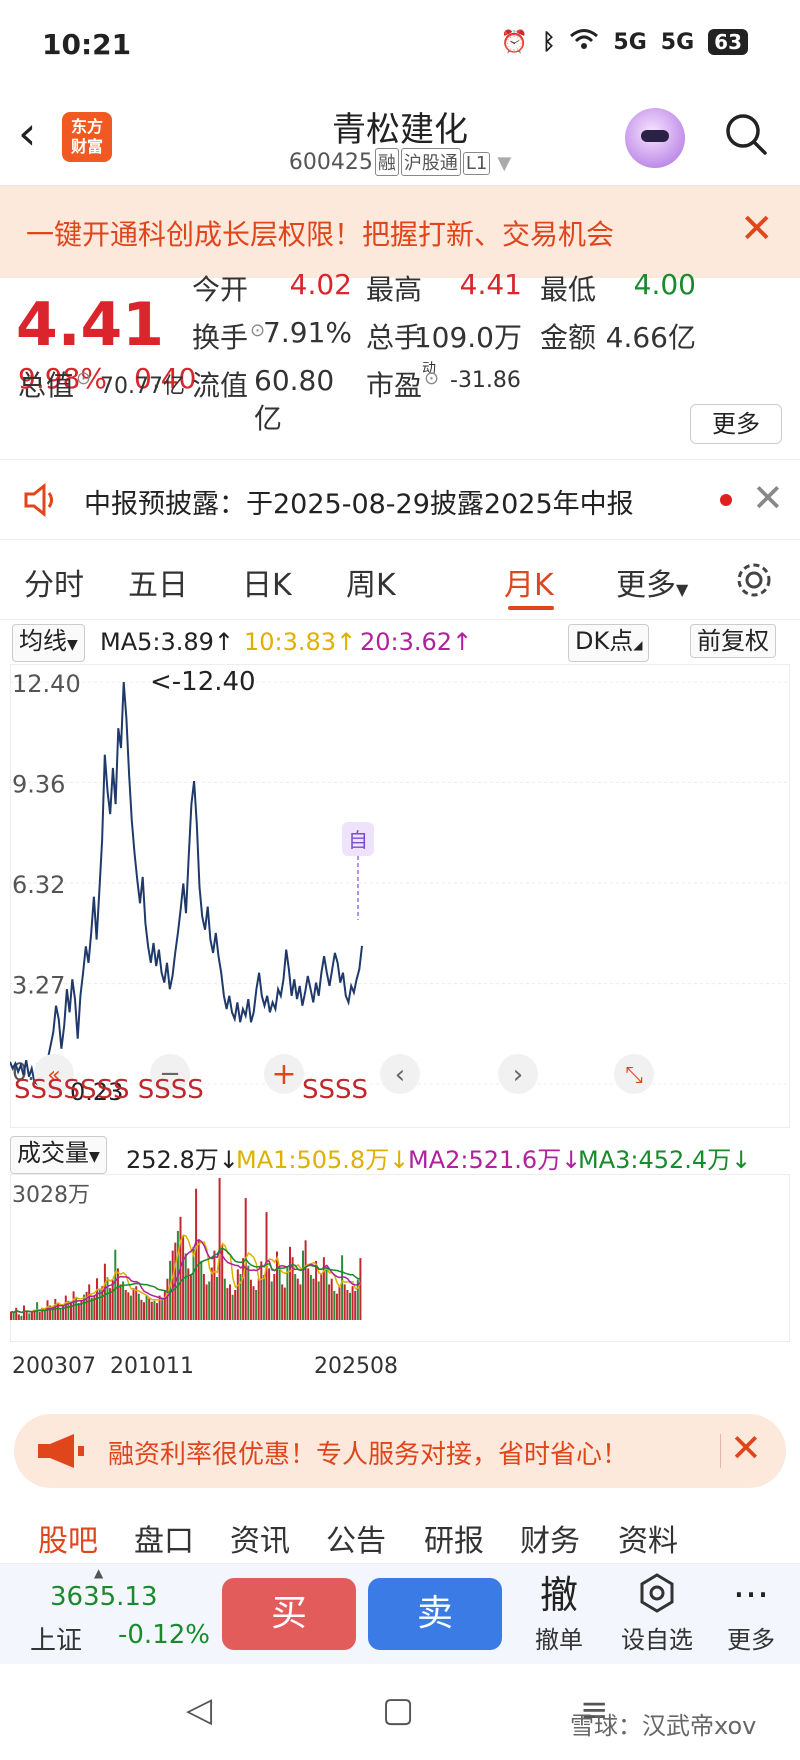 The height and width of the screenshot is (1760, 800). I want to click on tab-monthly-k: 月K, so click(529, 582).